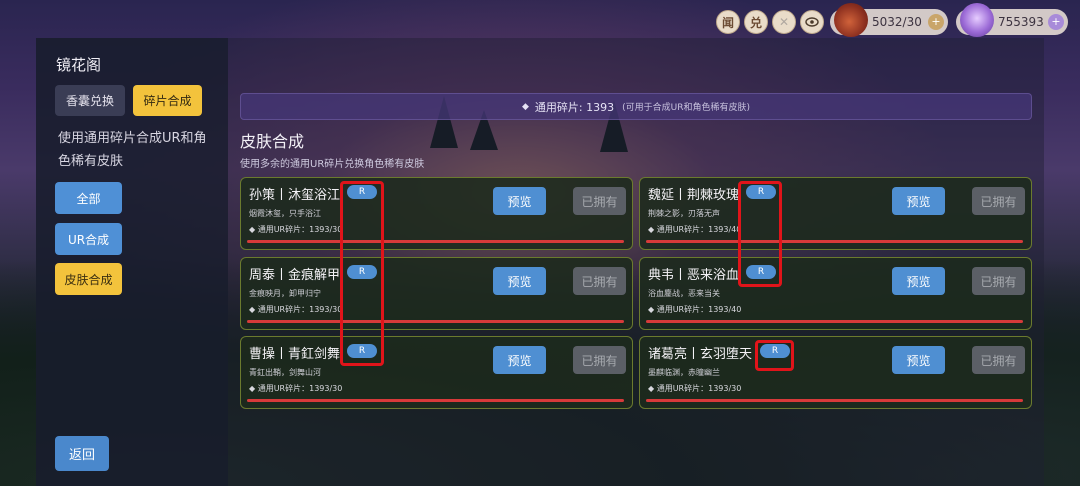 The width and height of the screenshot is (1080, 486). What do you see at coordinates (812, 22) in the screenshot?
I see `eye-icon` at bounding box center [812, 22].